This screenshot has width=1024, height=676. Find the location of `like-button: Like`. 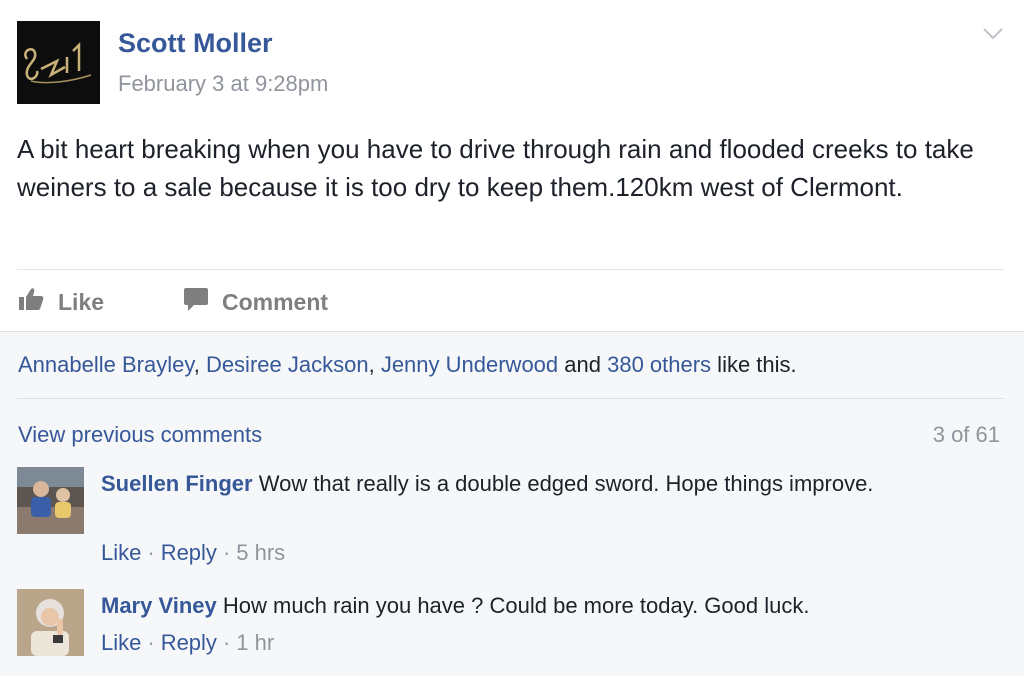

like-button: Like is located at coordinates (60, 302).